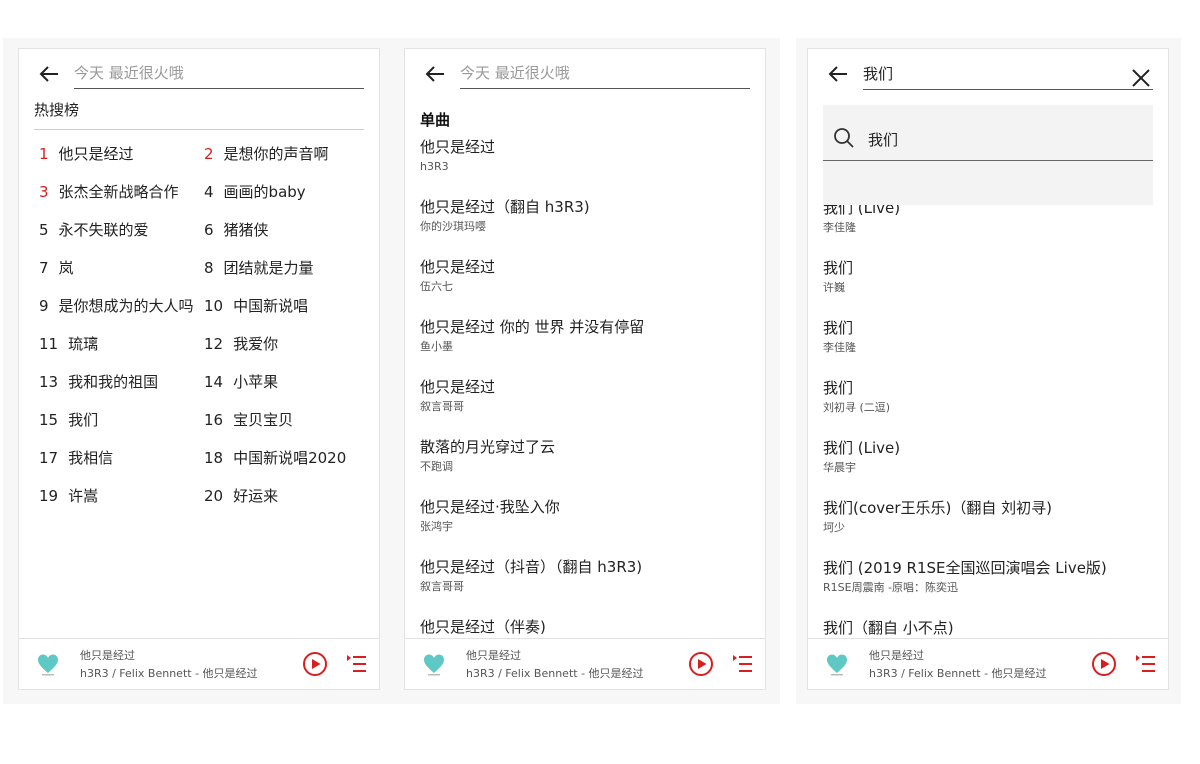  Describe the element at coordinates (256, 382) in the screenshot. I see `hot-search-label: 小苹果` at that location.